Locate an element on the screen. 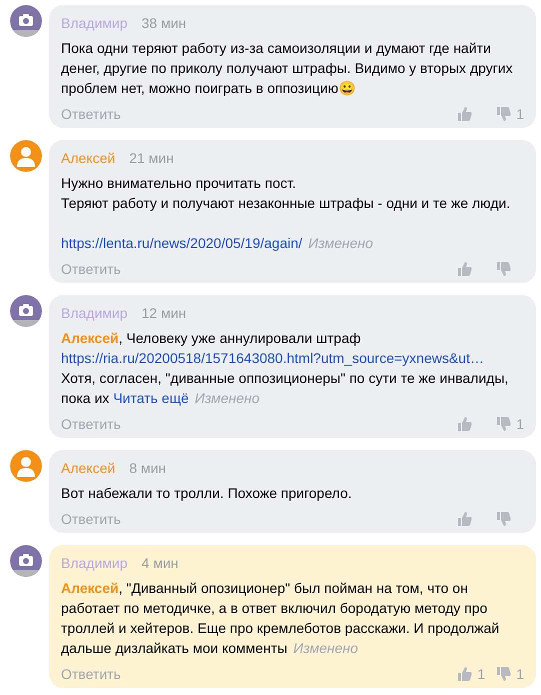  comment-text: Теряют работу и получают незаконные штрафы - одни и те же люди. is located at coordinates (286, 203).